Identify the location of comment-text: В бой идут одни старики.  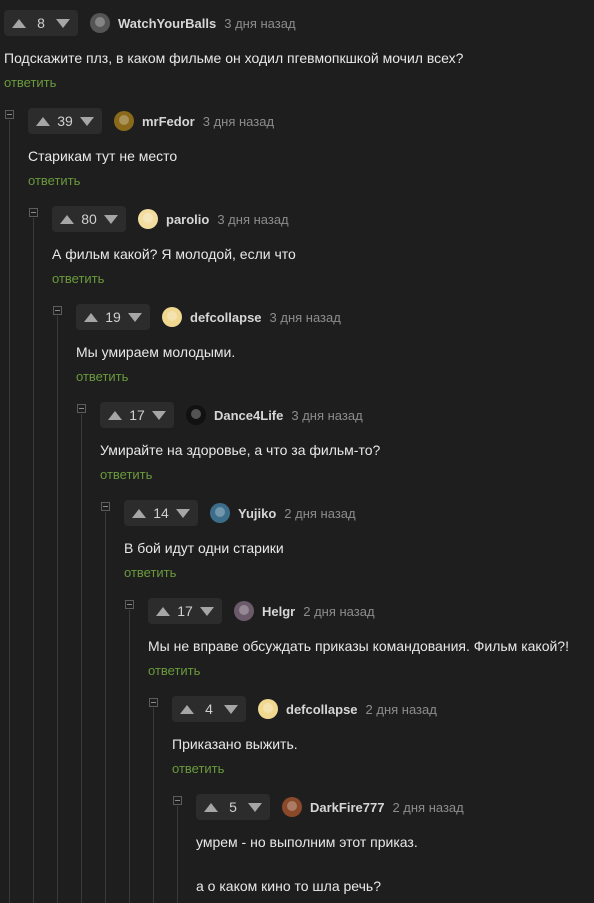
(204, 548).